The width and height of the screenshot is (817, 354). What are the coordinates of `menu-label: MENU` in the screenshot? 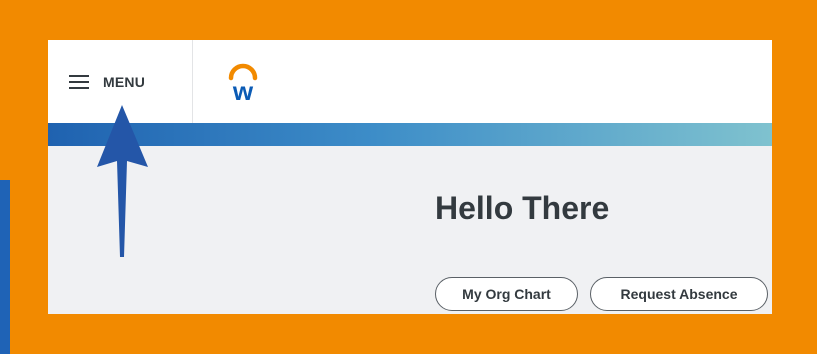 It's located at (124, 81).